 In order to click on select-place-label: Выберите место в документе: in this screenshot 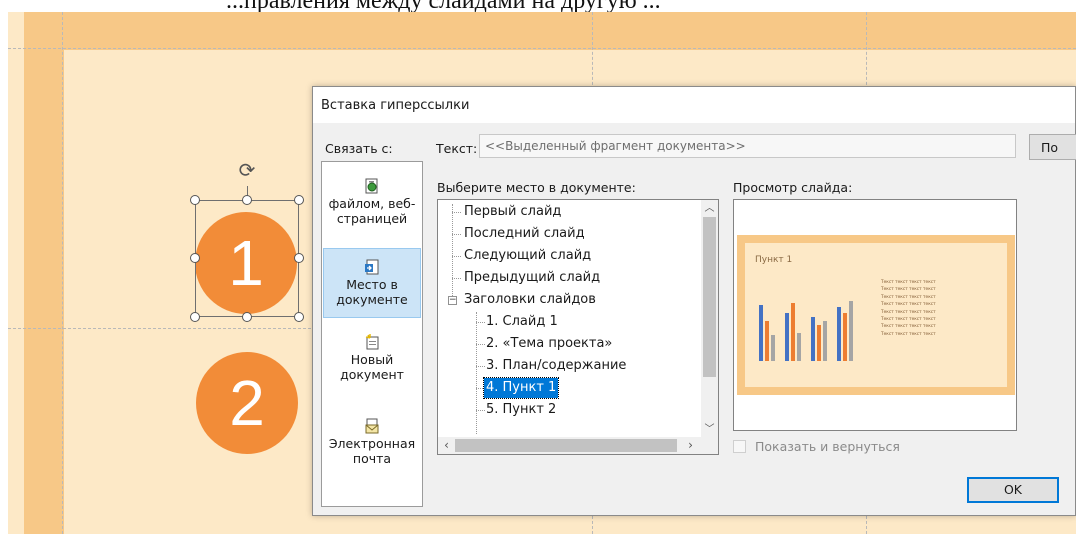, I will do `click(536, 187)`.